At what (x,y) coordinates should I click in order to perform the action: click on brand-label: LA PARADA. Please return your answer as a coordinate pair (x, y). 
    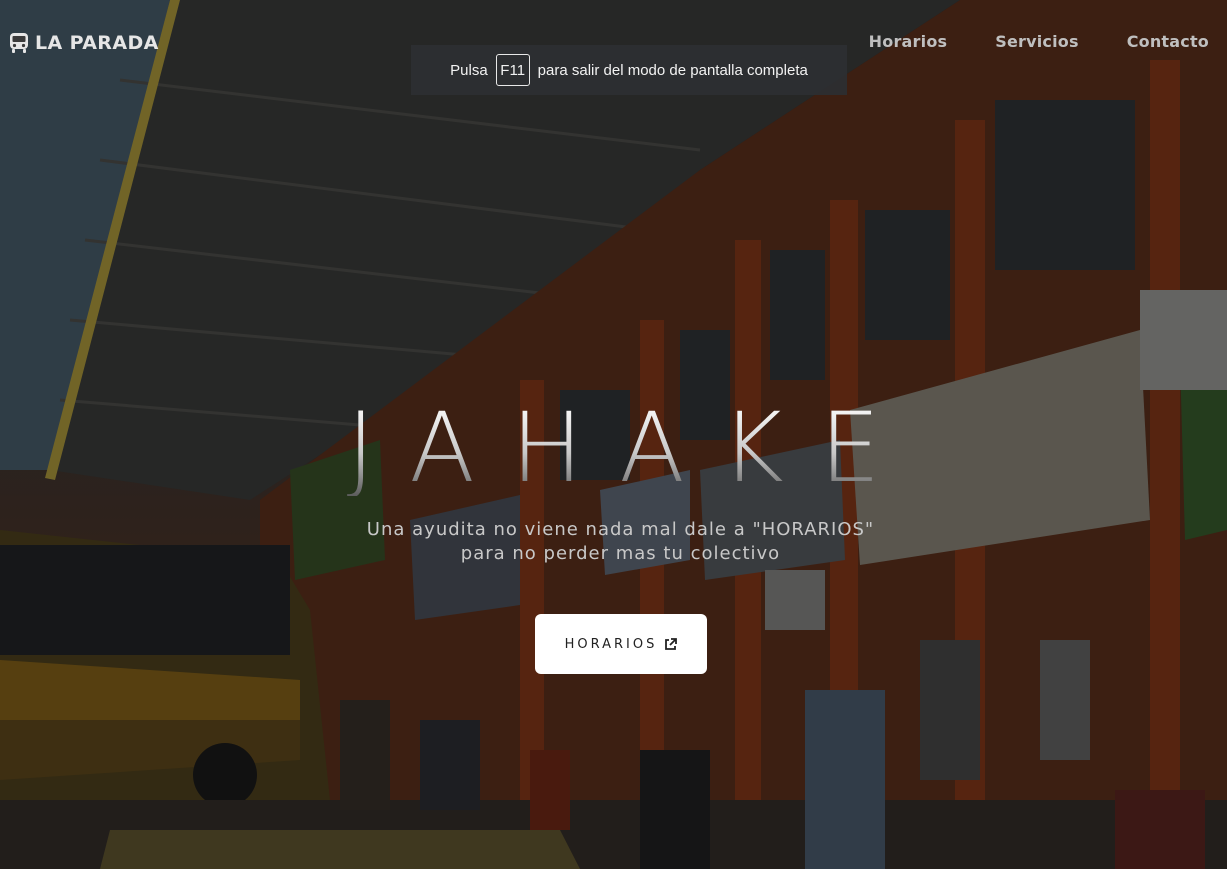
    Looking at the image, I should click on (97, 43).